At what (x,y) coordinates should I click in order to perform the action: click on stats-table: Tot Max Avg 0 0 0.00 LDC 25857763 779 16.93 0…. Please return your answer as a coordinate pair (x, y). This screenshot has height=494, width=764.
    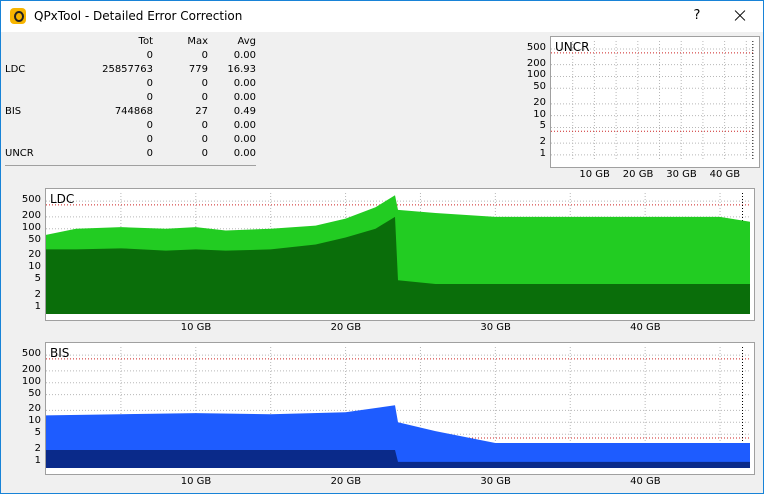
    Looking at the image, I should click on (130, 98).